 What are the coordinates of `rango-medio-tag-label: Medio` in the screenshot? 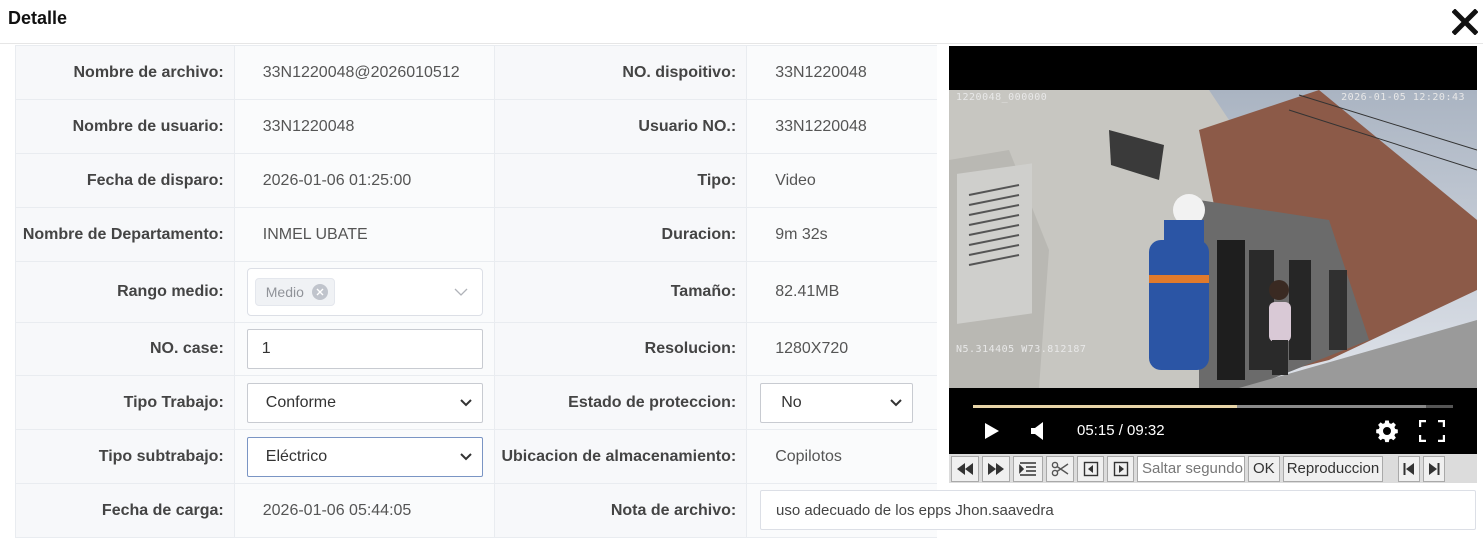 It's located at (284, 292).